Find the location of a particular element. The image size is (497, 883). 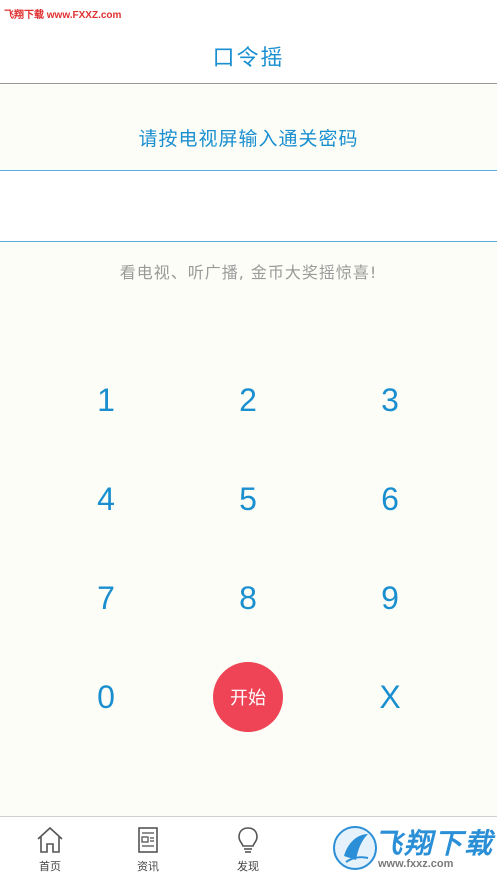

slogan-text: 看电视、听广播, 金币大奖摇惊喜! is located at coordinates (248, 272).